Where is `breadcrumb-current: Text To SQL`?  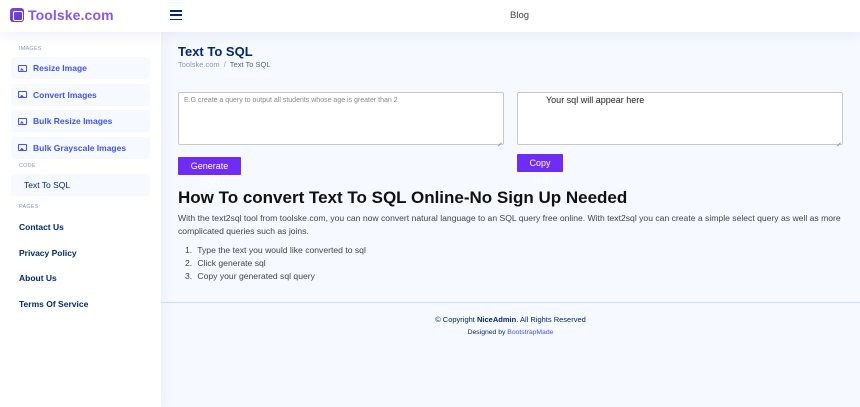
breadcrumb-current: Text To SQL is located at coordinates (250, 64).